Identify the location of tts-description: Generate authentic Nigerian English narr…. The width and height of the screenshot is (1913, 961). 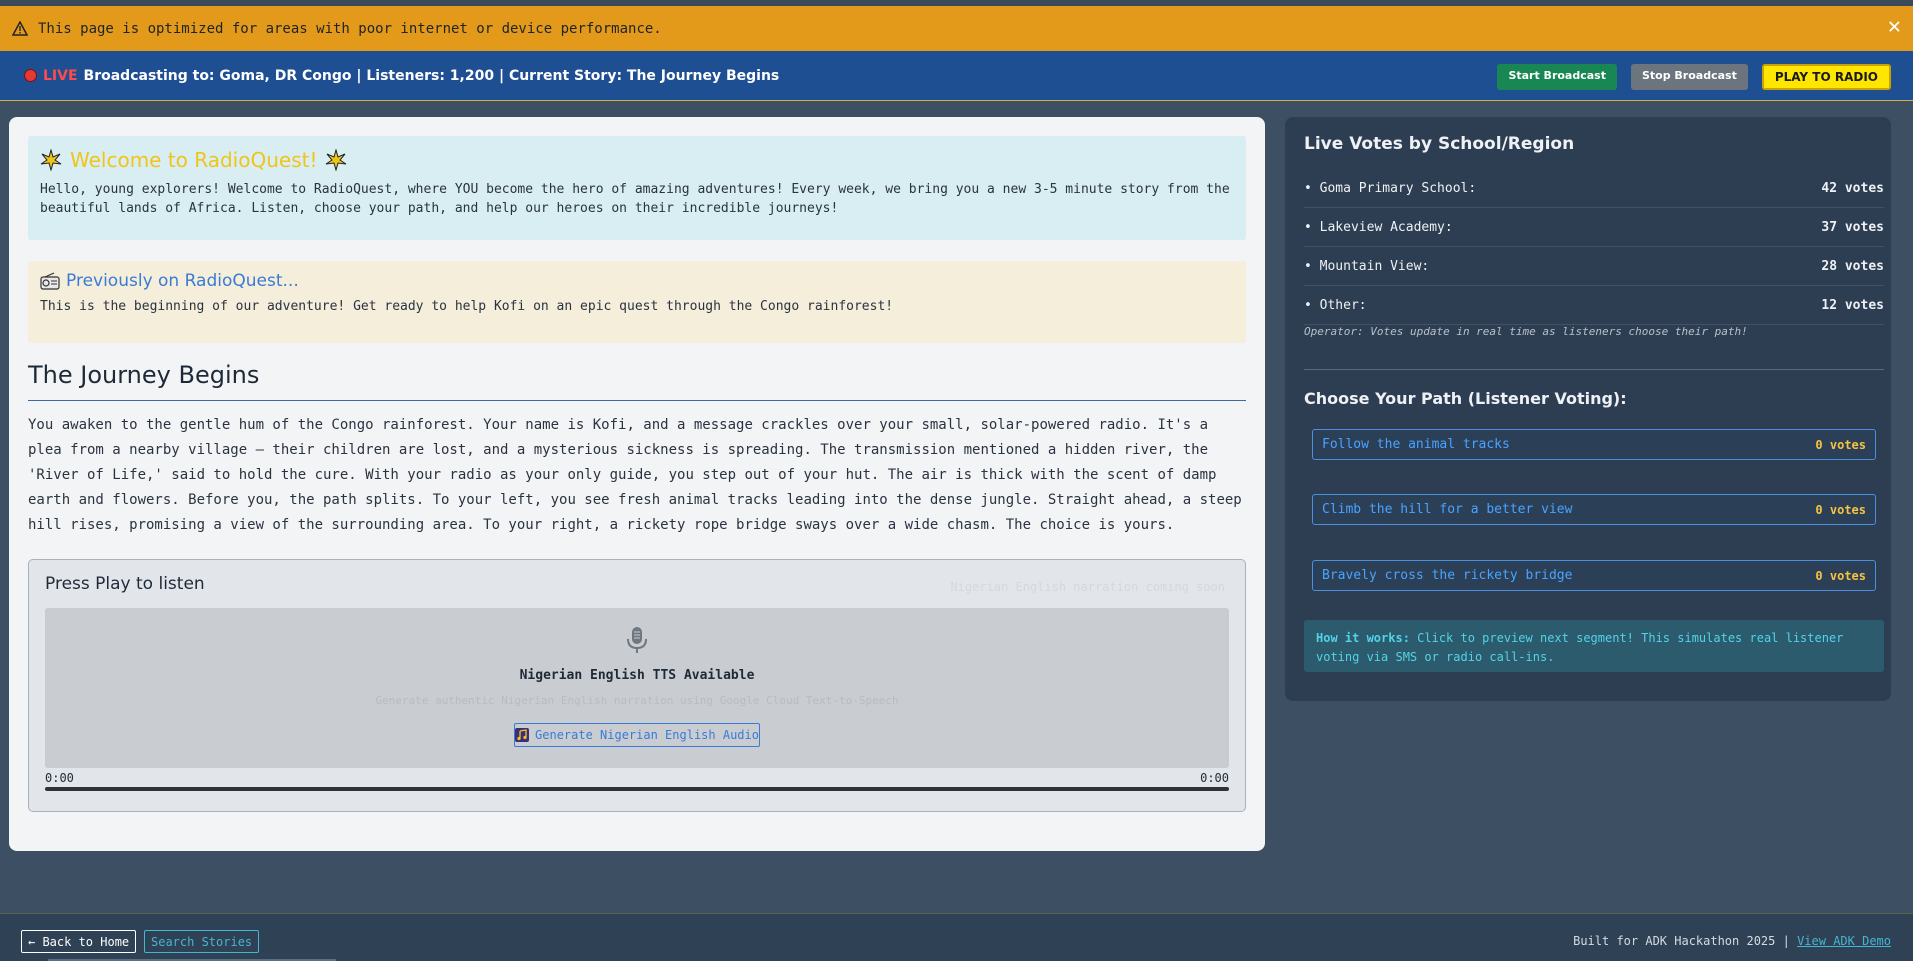
(637, 700).